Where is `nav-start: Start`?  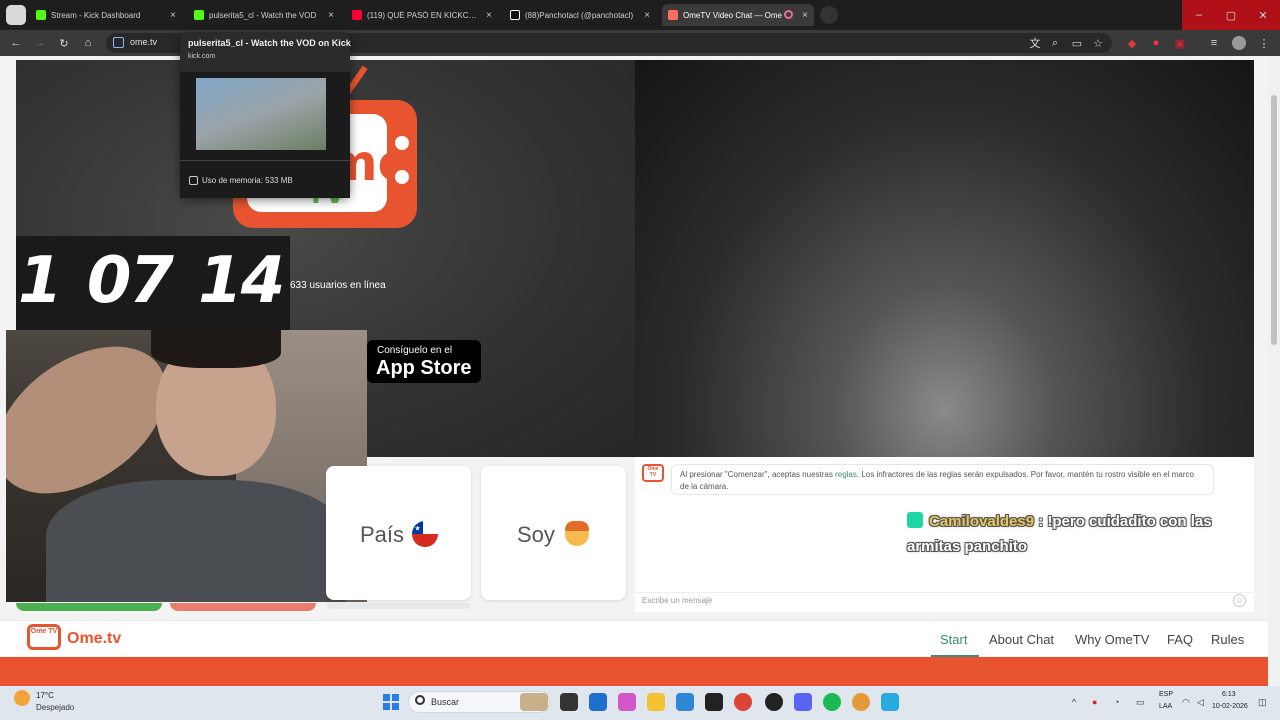 nav-start: Start is located at coordinates (953, 639).